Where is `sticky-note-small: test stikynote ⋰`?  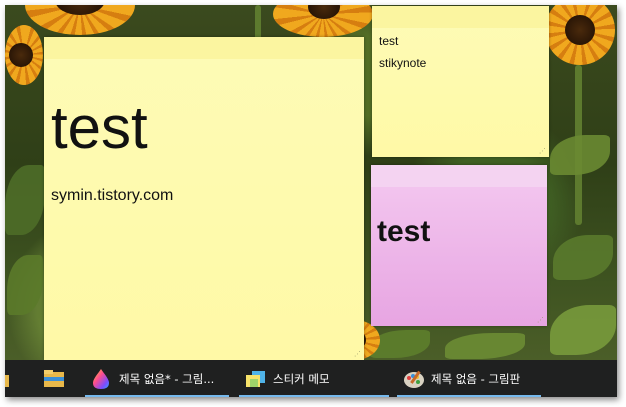 sticky-note-small: test stikynote ⋰ is located at coordinates (460, 81).